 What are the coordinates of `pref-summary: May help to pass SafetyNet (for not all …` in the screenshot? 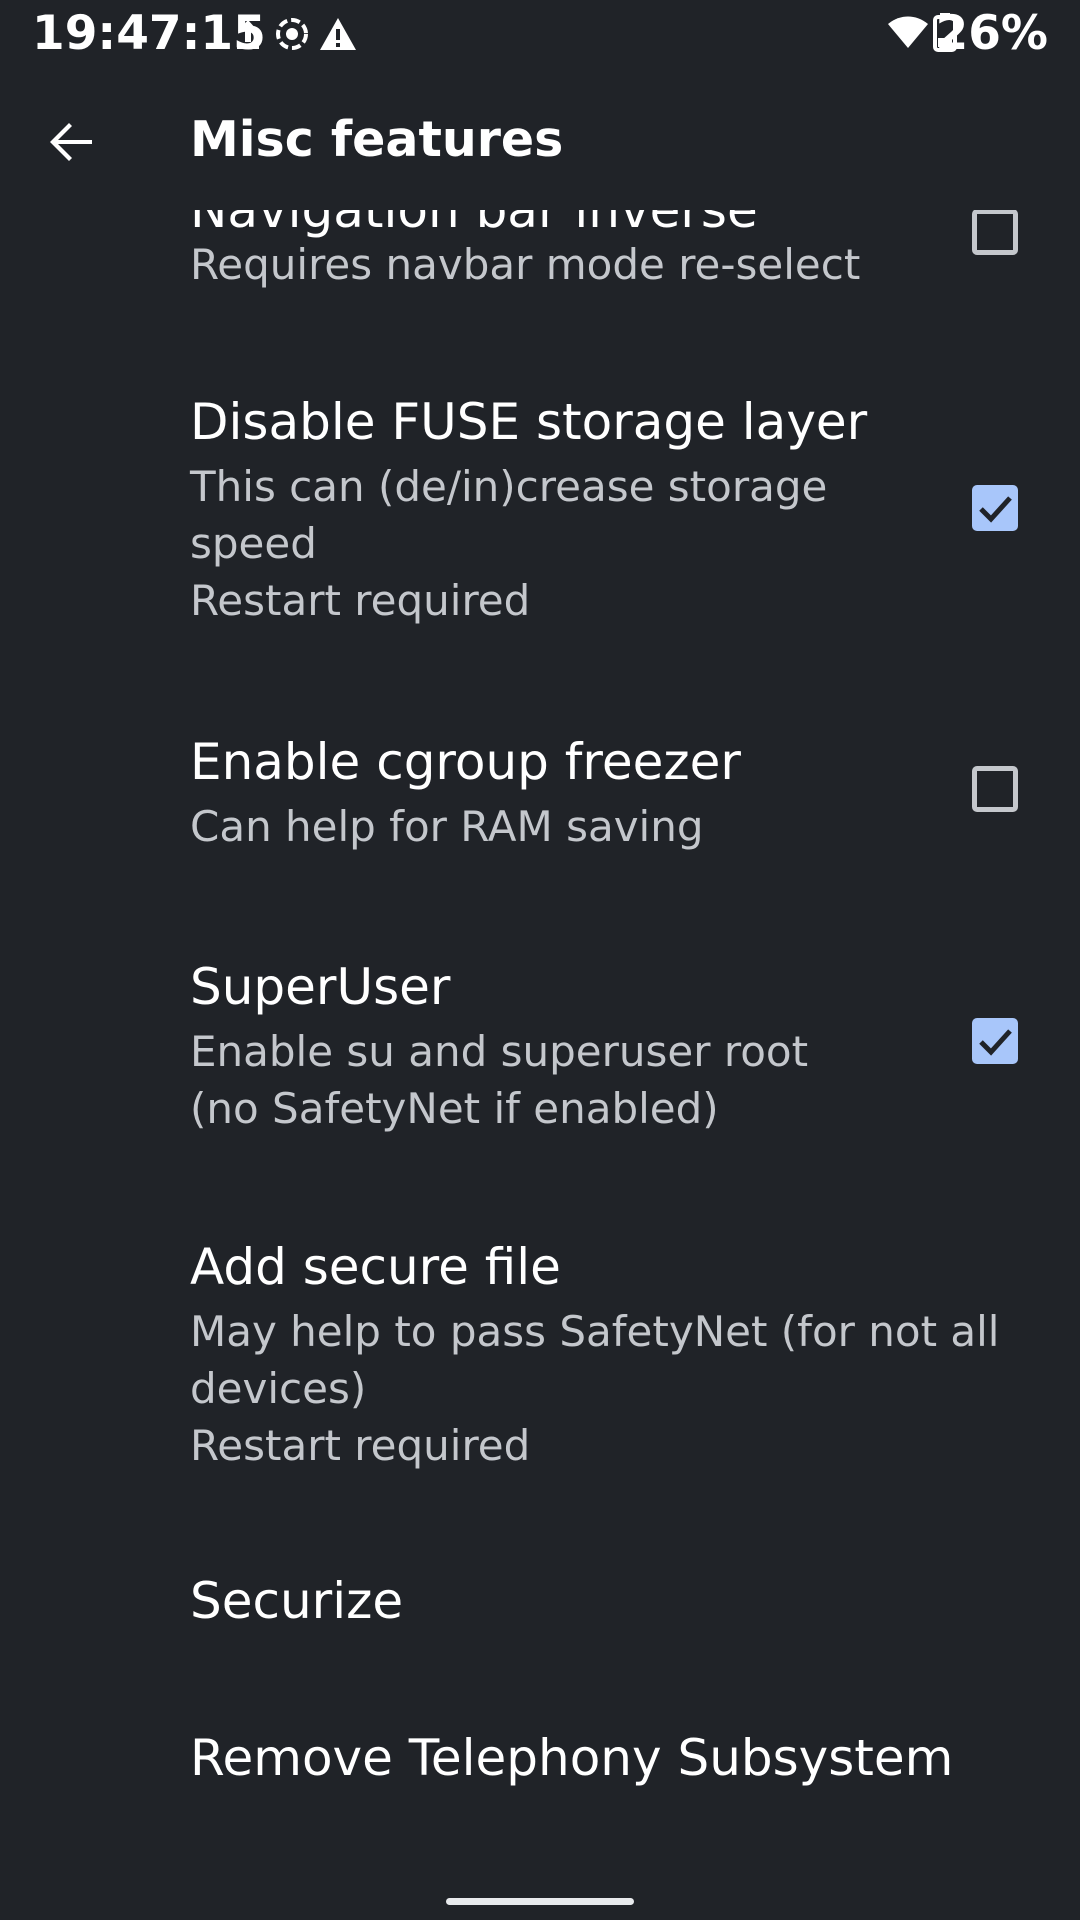 It's located at (595, 1388).